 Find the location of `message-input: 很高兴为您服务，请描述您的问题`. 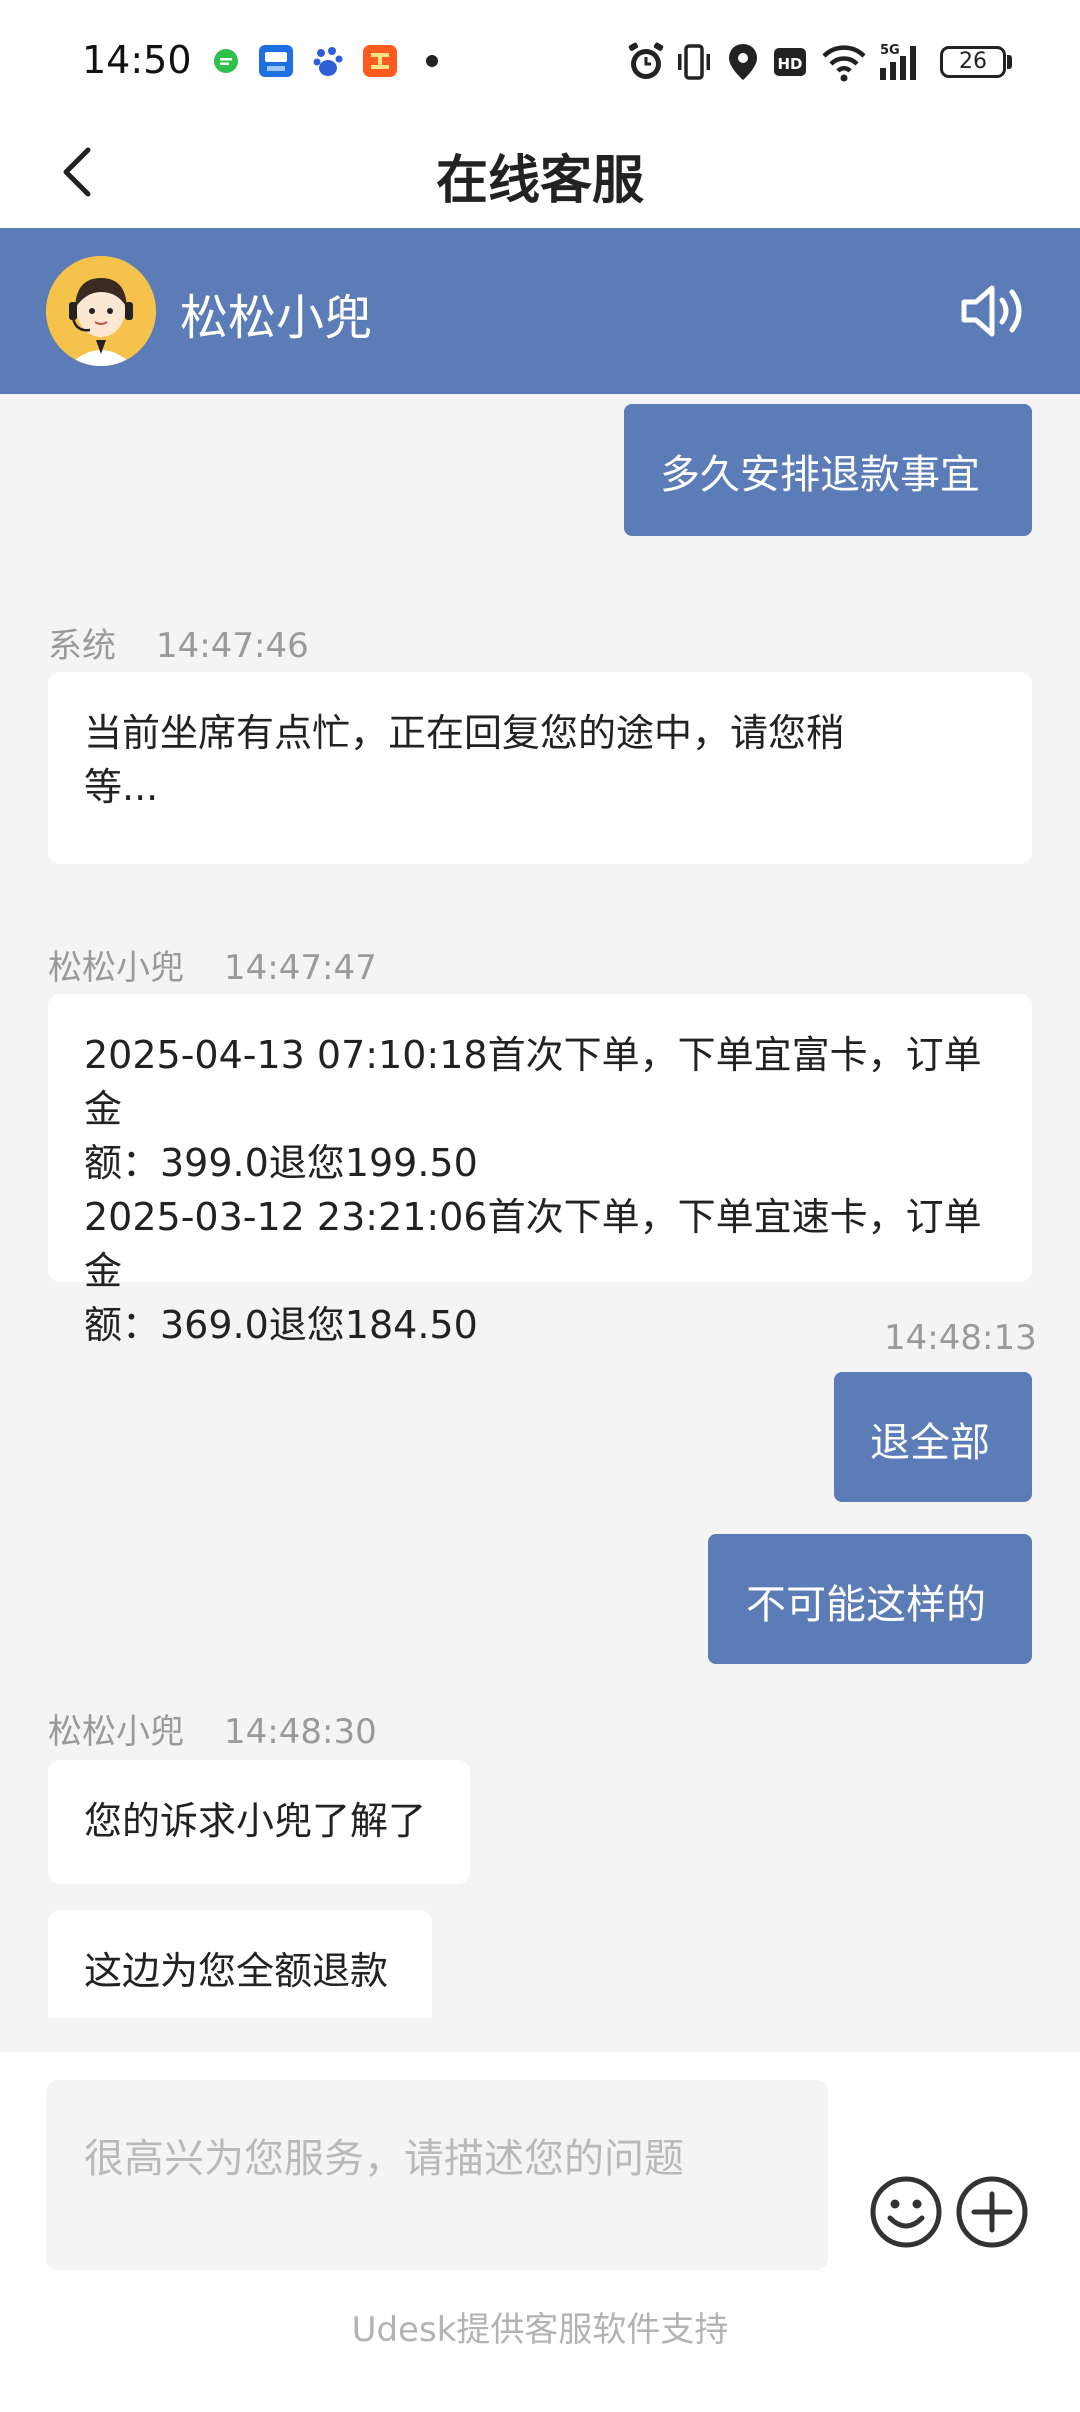

message-input: 很高兴为您服务，请描述您的问题 is located at coordinates (437, 2175).